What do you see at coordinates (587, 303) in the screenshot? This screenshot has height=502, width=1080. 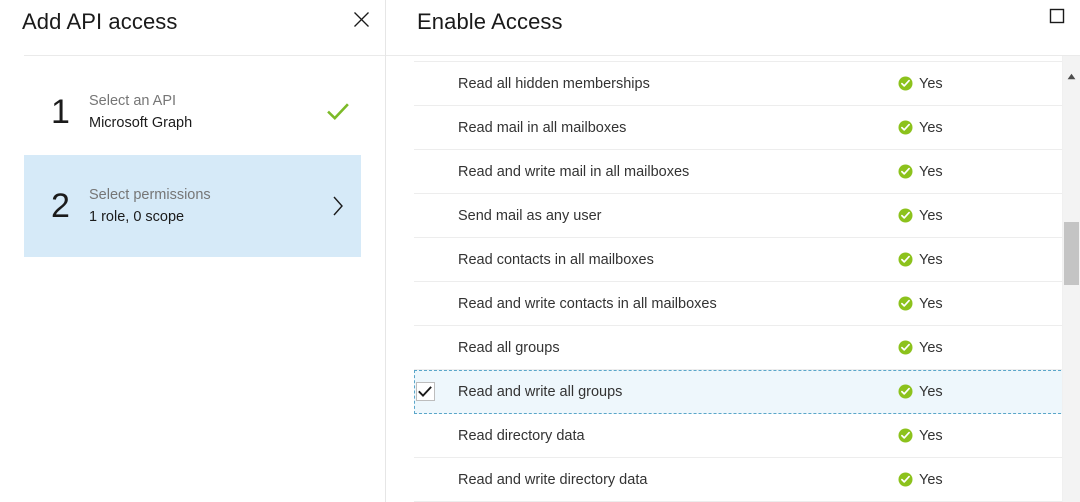 I see `permission-name: Read and write contacts in all mailboxes` at bounding box center [587, 303].